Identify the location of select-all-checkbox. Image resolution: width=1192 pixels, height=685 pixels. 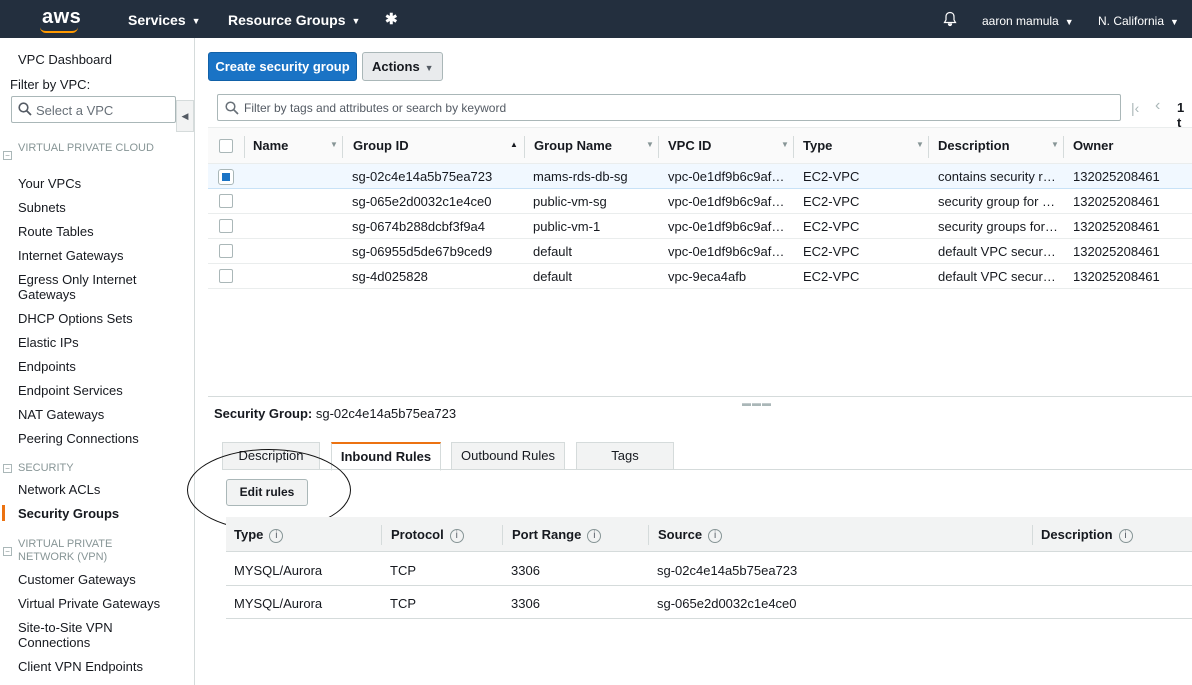
(226, 146).